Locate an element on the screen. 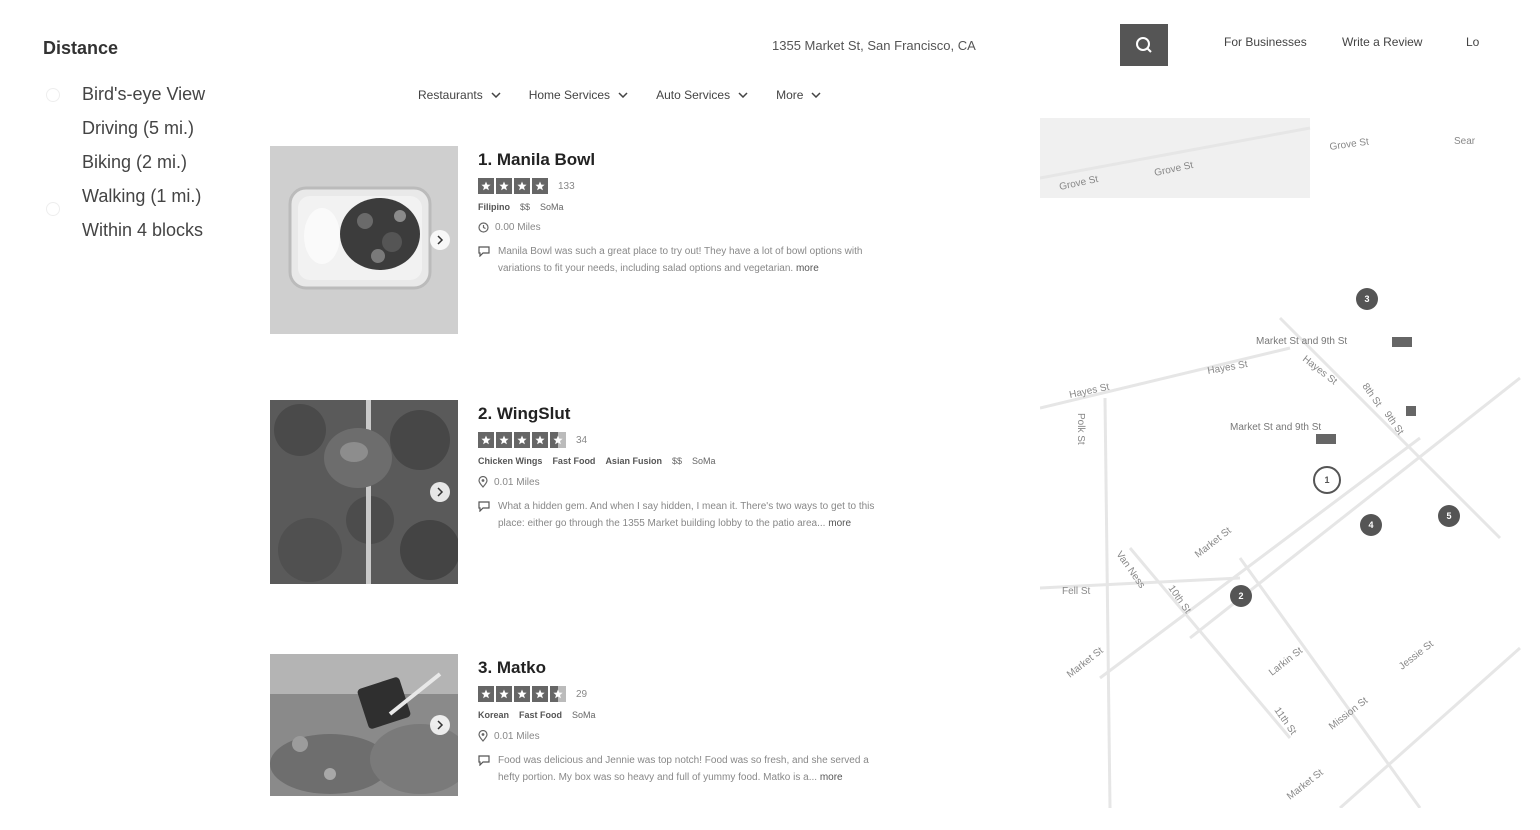  category-more: More is located at coordinates (798, 95).